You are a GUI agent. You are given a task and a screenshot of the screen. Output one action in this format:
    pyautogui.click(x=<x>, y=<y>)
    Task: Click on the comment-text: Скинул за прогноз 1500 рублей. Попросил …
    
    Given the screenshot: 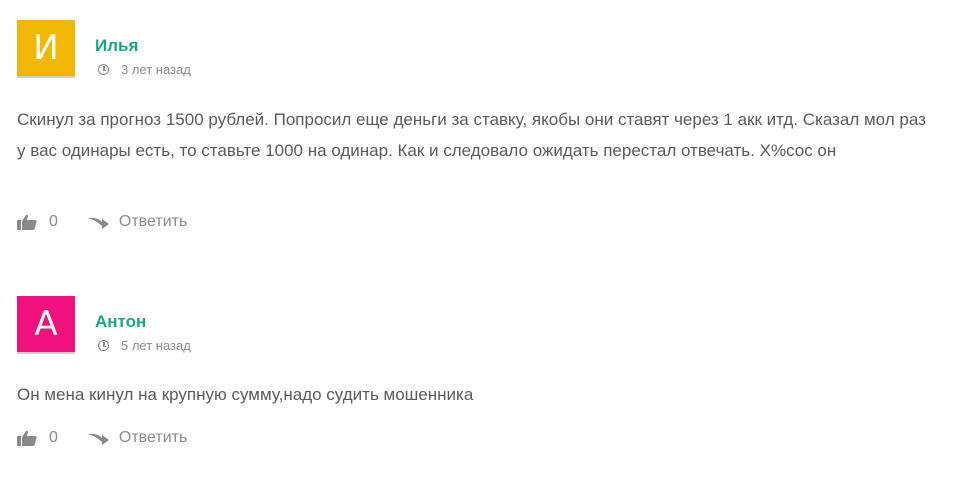 What is the action you would take?
    pyautogui.click(x=471, y=135)
    